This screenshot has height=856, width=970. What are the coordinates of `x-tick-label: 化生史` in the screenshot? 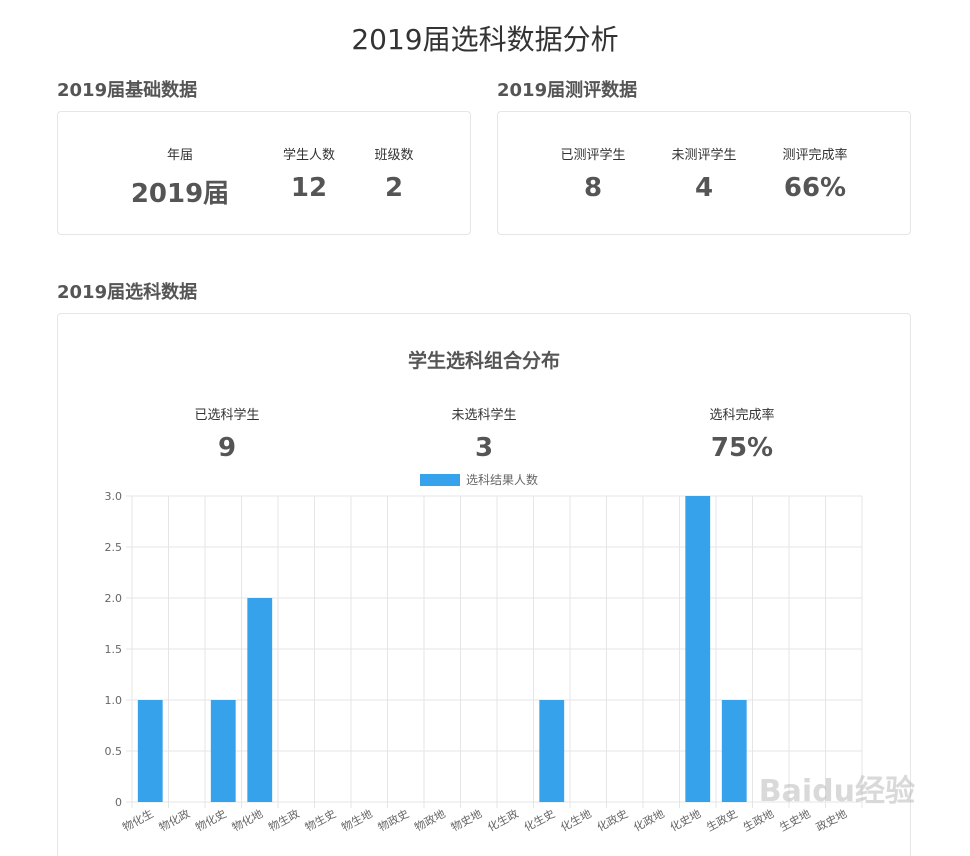 It's located at (539, 820).